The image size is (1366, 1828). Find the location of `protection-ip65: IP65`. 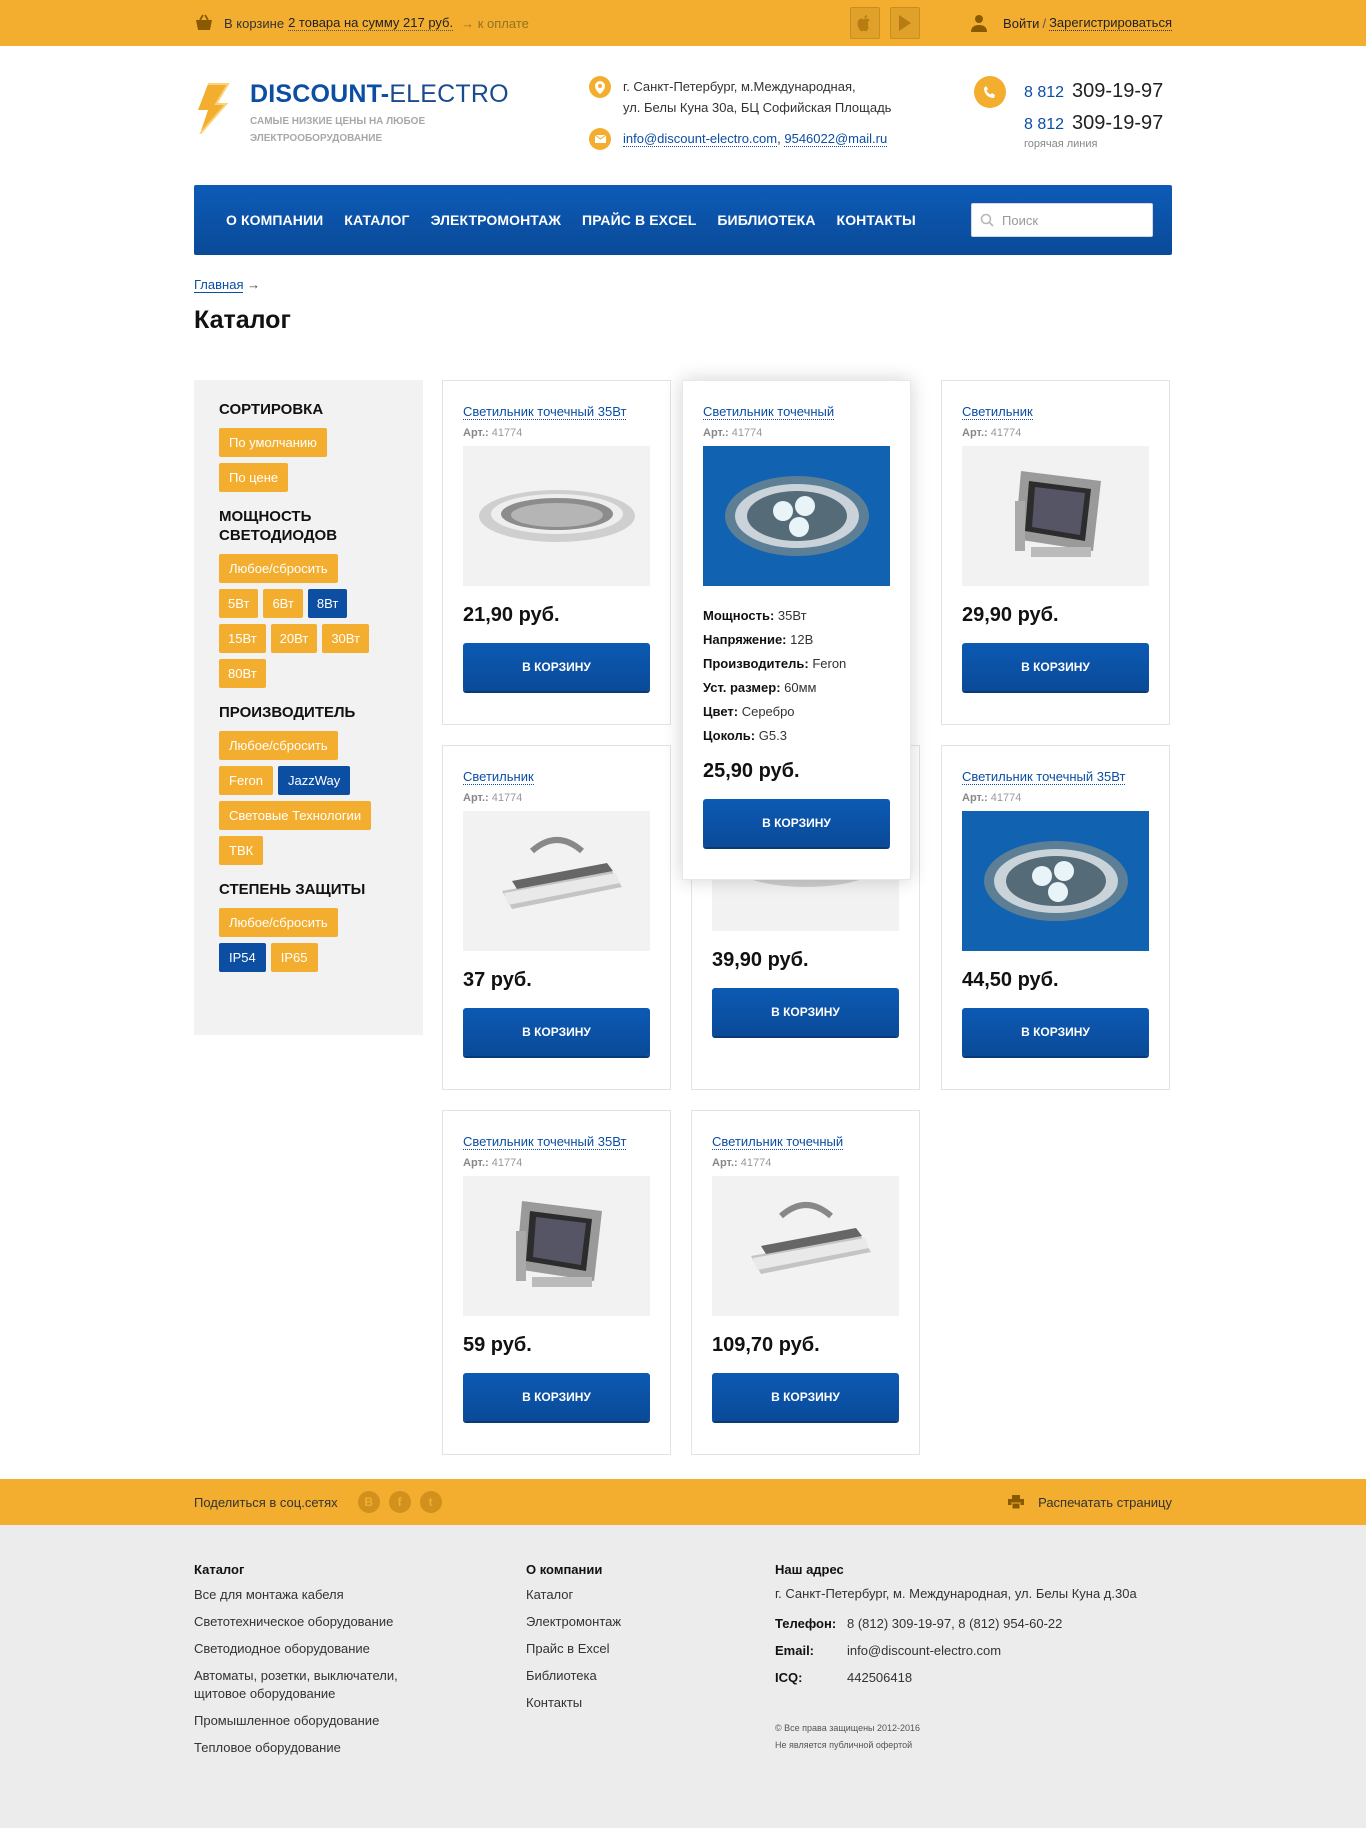

protection-ip65: IP65 is located at coordinates (294, 957).